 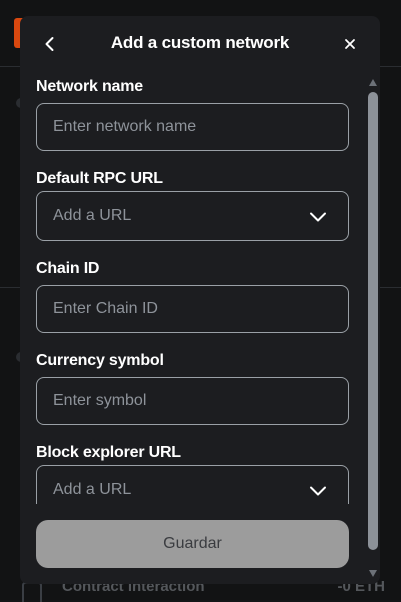 What do you see at coordinates (92, 215) in the screenshot?
I see `rpc-url-placeholder: Add a URL` at bounding box center [92, 215].